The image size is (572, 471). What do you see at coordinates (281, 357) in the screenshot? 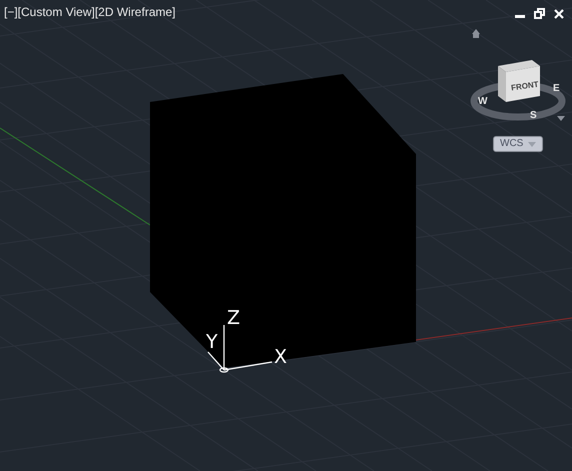
I see `x-axis-label: X` at bounding box center [281, 357].